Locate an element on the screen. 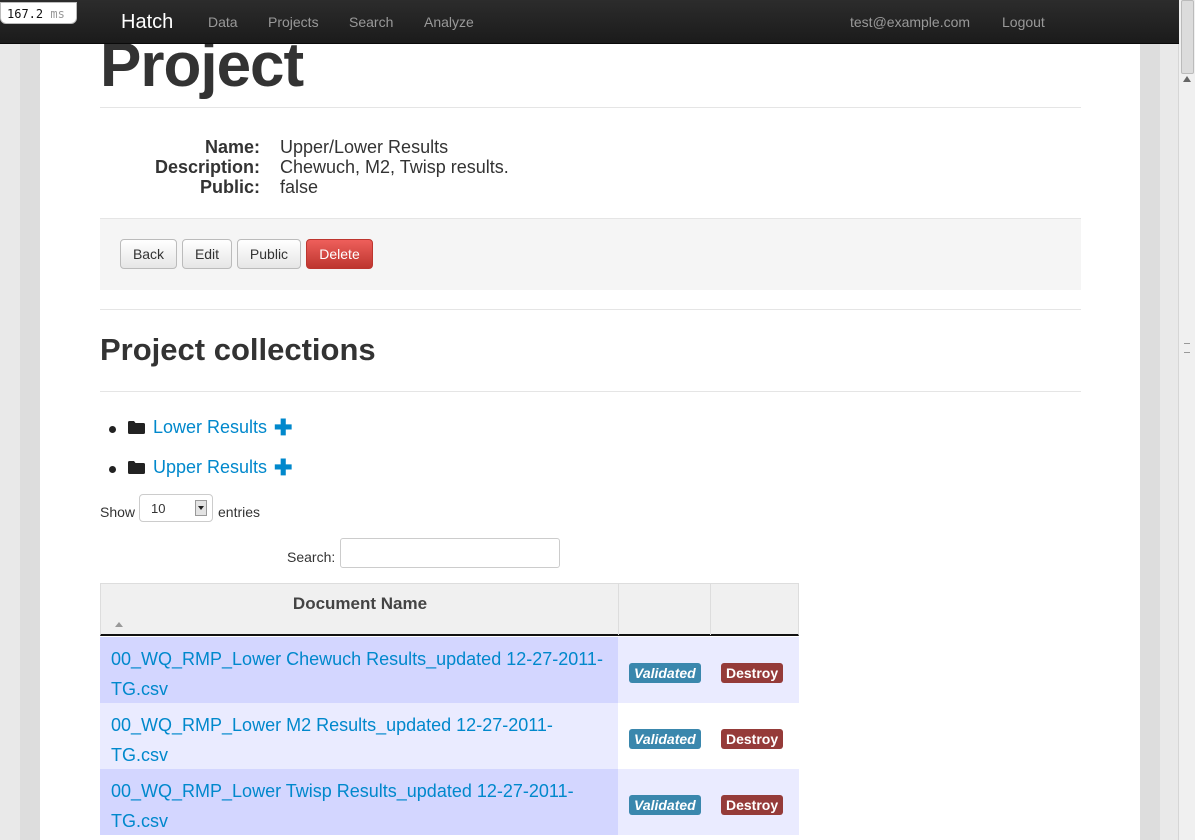  collection-link-upper-results: Upper Results is located at coordinates (210, 467).